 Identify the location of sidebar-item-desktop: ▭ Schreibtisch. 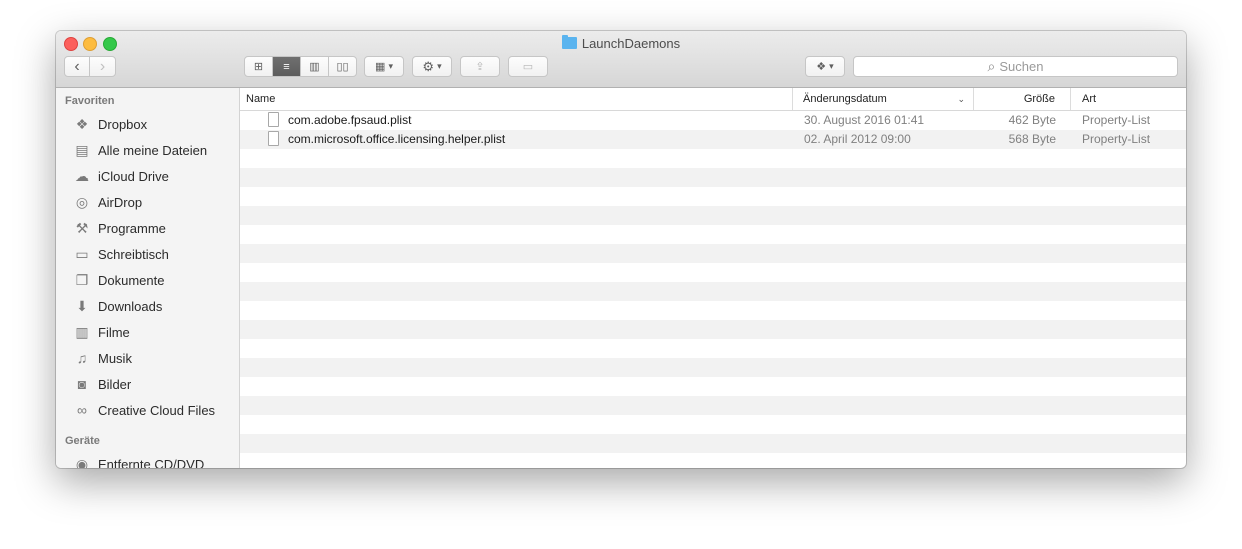
(120, 254).